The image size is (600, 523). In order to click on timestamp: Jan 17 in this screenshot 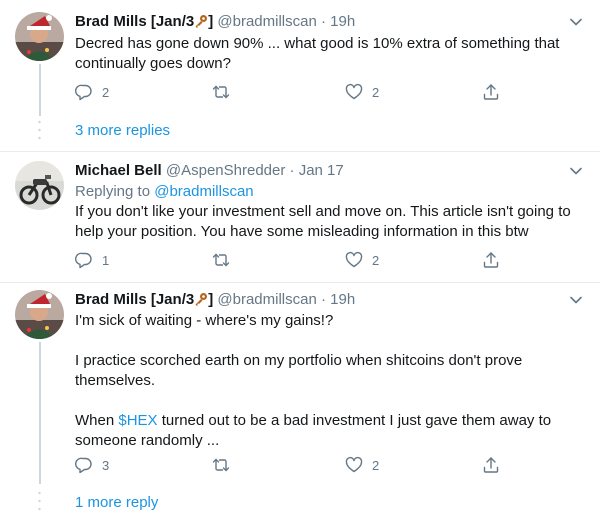, I will do `click(321, 170)`.